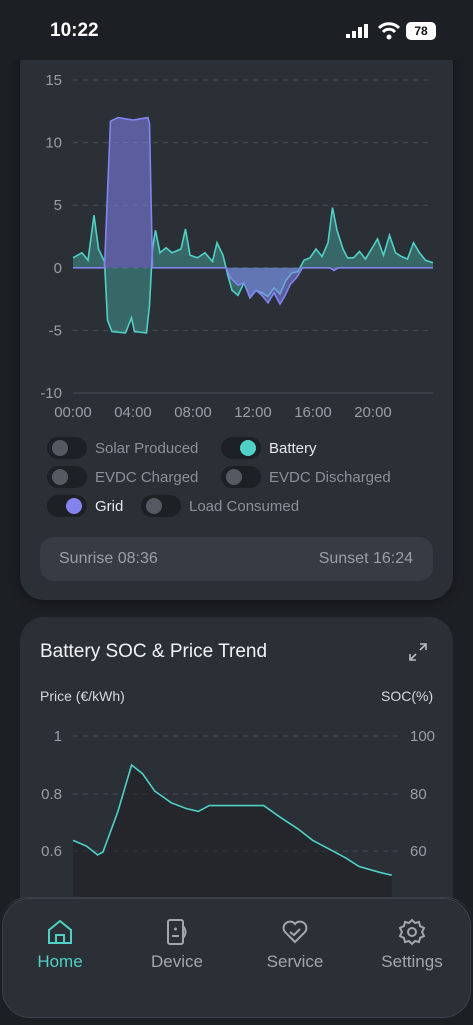 This screenshot has height=1025, width=473. Describe the element at coordinates (133, 412) in the screenshot. I see `x-tick-label: 04:00` at that location.